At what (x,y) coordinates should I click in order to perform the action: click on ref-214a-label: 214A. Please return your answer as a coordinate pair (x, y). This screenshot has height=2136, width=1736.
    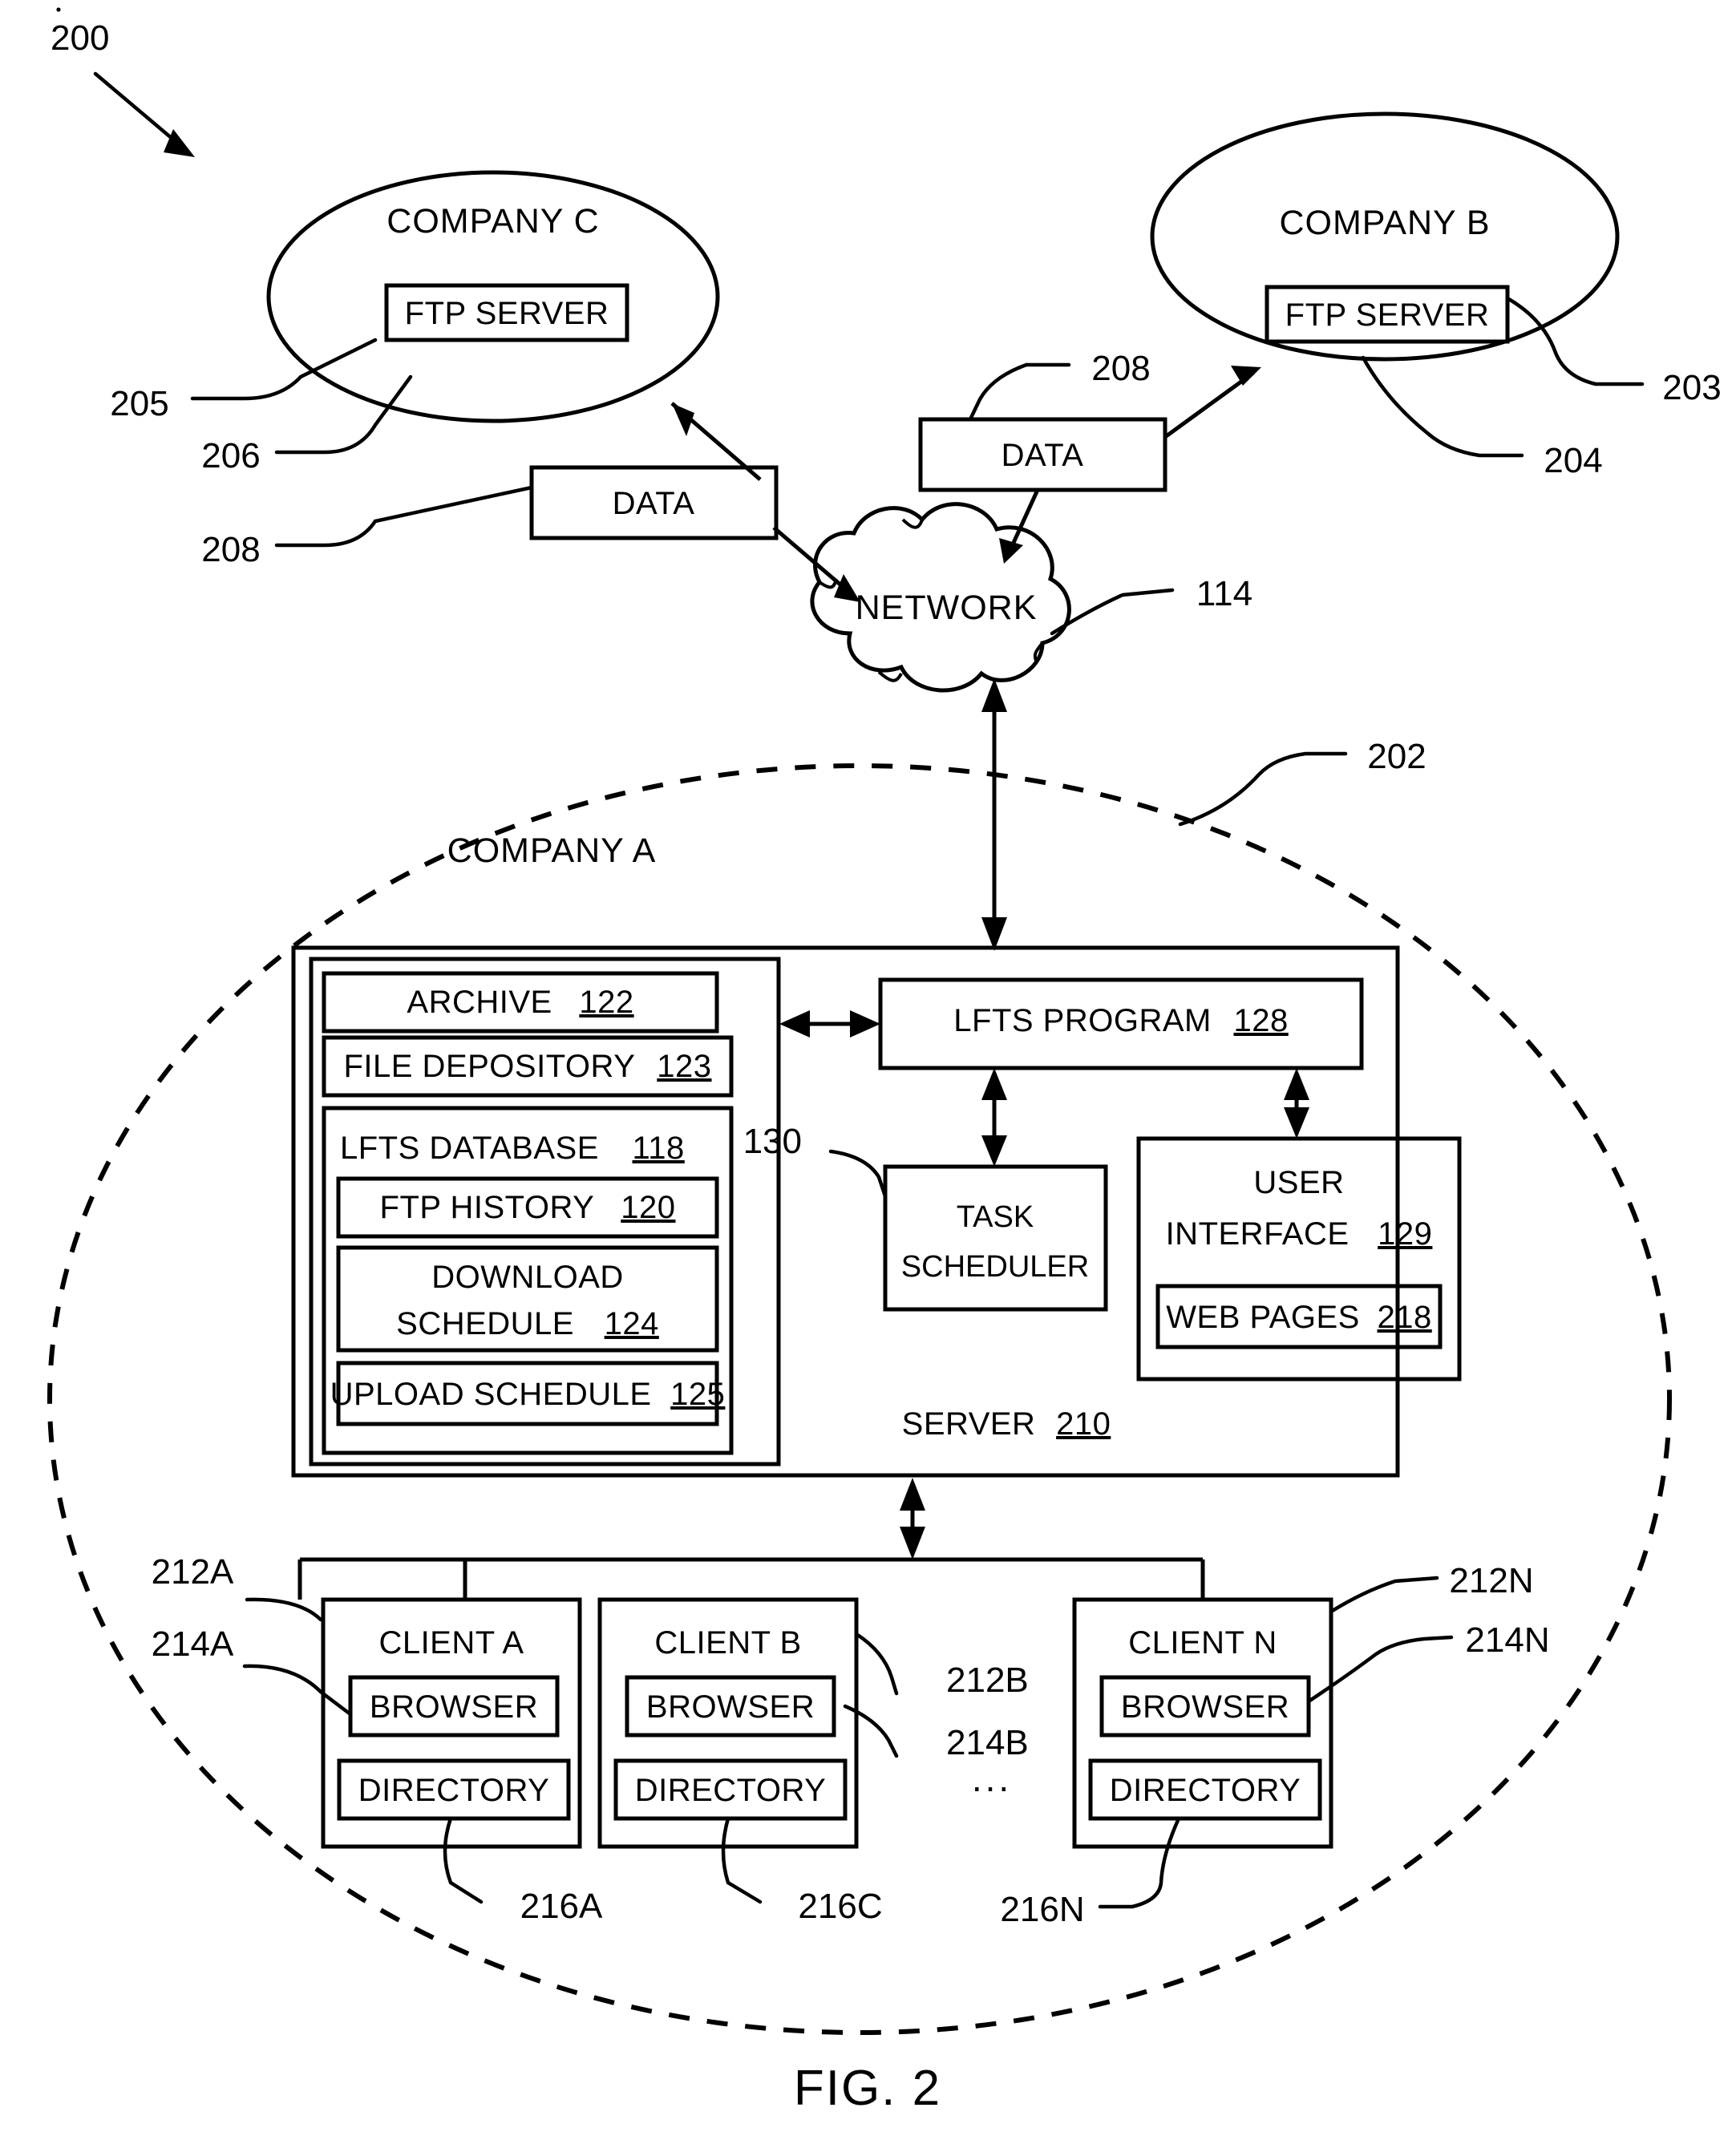
    Looking at the image, I should click on (193, 1644).